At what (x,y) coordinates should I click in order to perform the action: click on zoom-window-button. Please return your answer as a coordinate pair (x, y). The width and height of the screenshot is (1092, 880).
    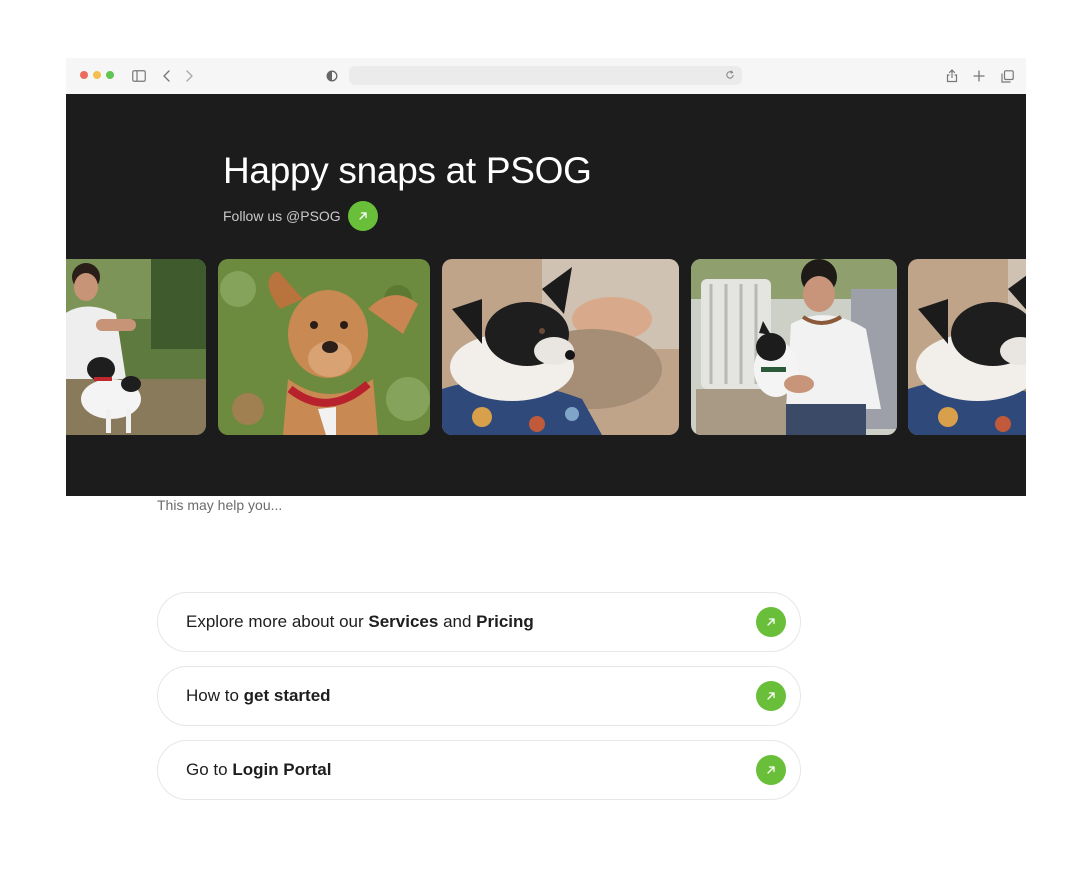
    Looking at the image, I should click on (110, 75).